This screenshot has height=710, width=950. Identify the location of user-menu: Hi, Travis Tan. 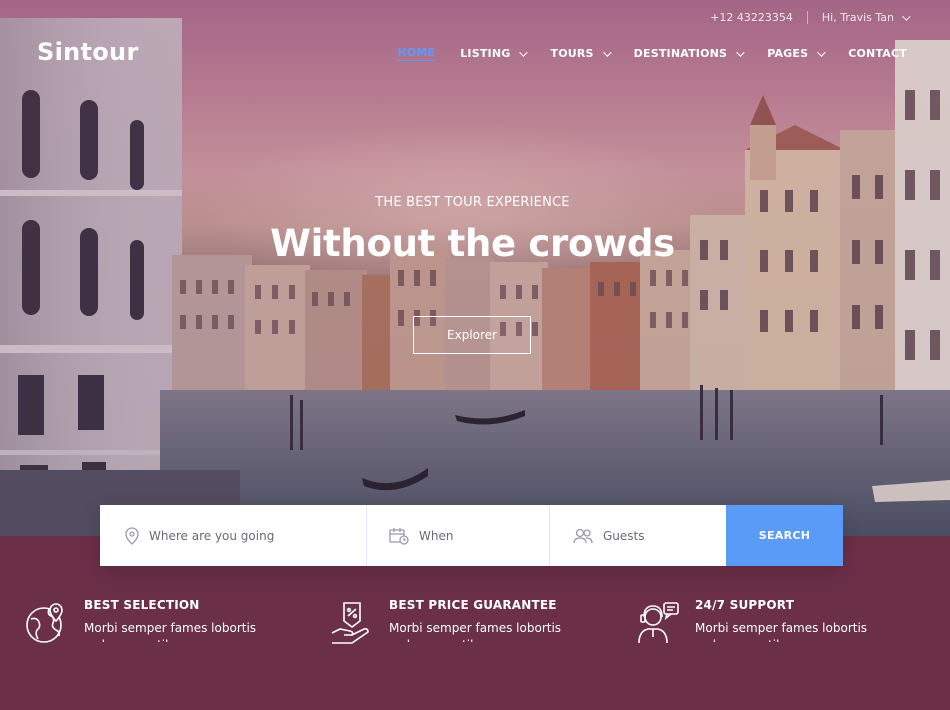
(866, 17).